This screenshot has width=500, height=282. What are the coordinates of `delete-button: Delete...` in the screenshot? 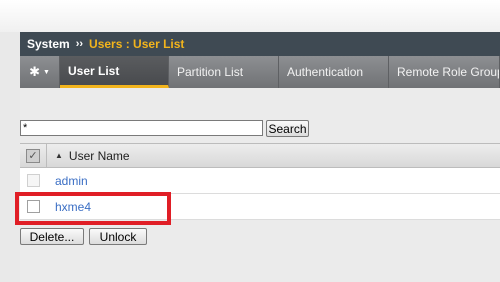 It's located at (52, 236).